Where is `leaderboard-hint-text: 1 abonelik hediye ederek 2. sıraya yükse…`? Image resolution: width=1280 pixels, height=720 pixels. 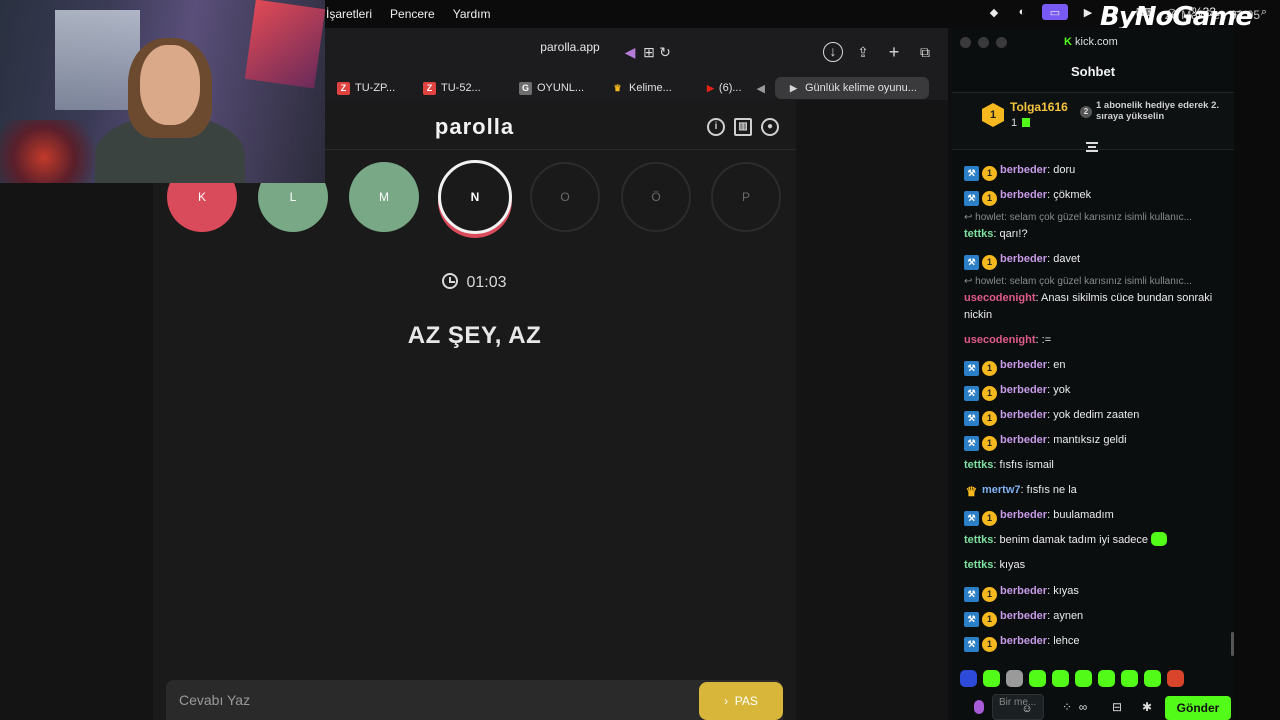 leaderboard-hint-text: 1 abonelik hediye ederek 2. sıraya yükse… is located at coordinates (1158, 111).